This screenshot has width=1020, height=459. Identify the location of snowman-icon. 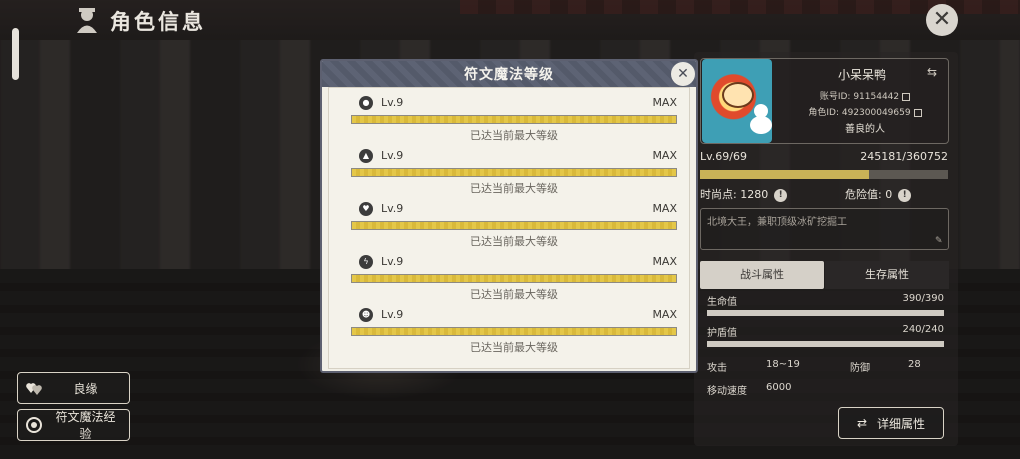
(761, 119).